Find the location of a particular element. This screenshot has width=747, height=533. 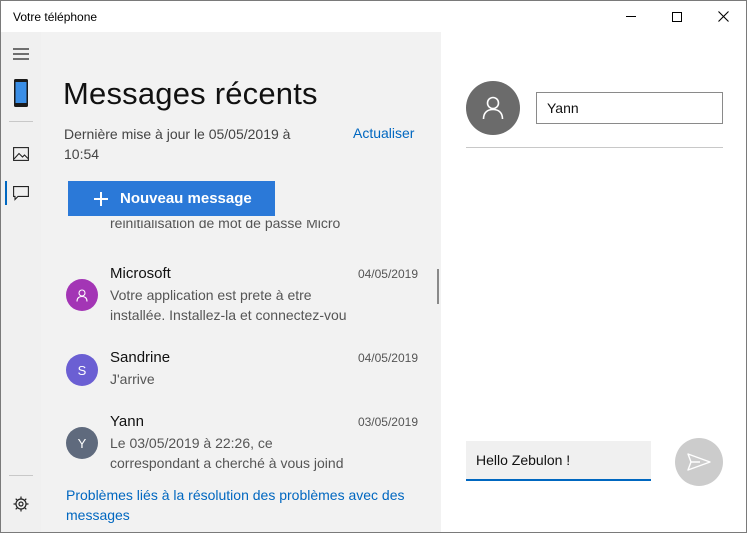

title-bar: Votre téléphone is located at coordinates (373, 16).